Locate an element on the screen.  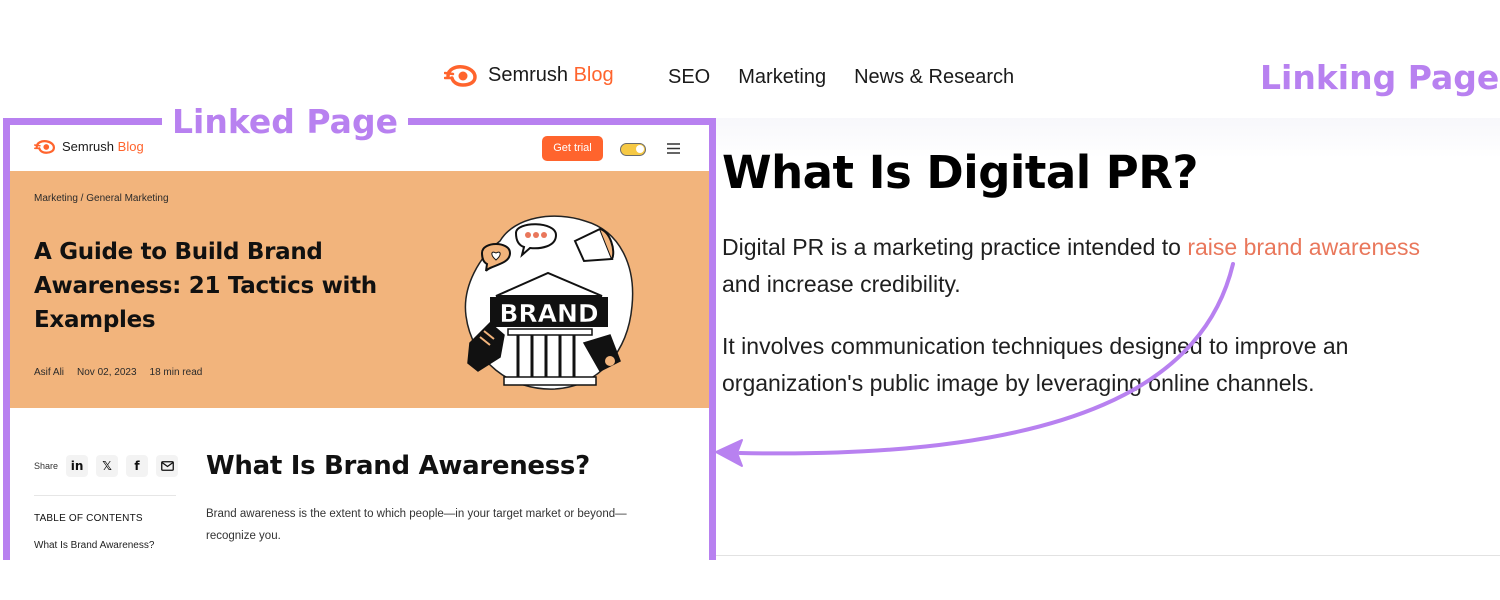
linkedin-icon: in is located at coordinates (77, 466).